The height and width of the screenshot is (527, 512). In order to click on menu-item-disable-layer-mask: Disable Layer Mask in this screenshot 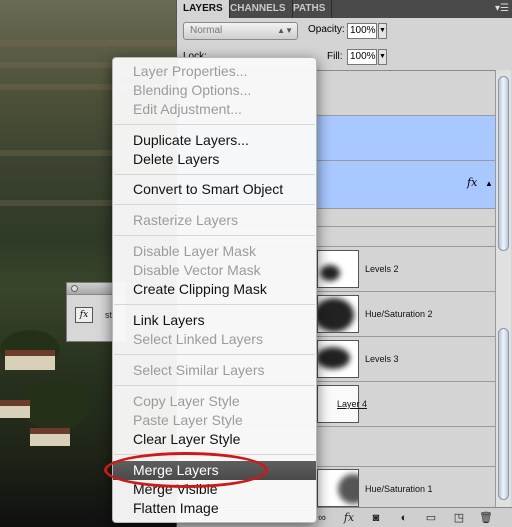, I will do `click(214, 251)`.